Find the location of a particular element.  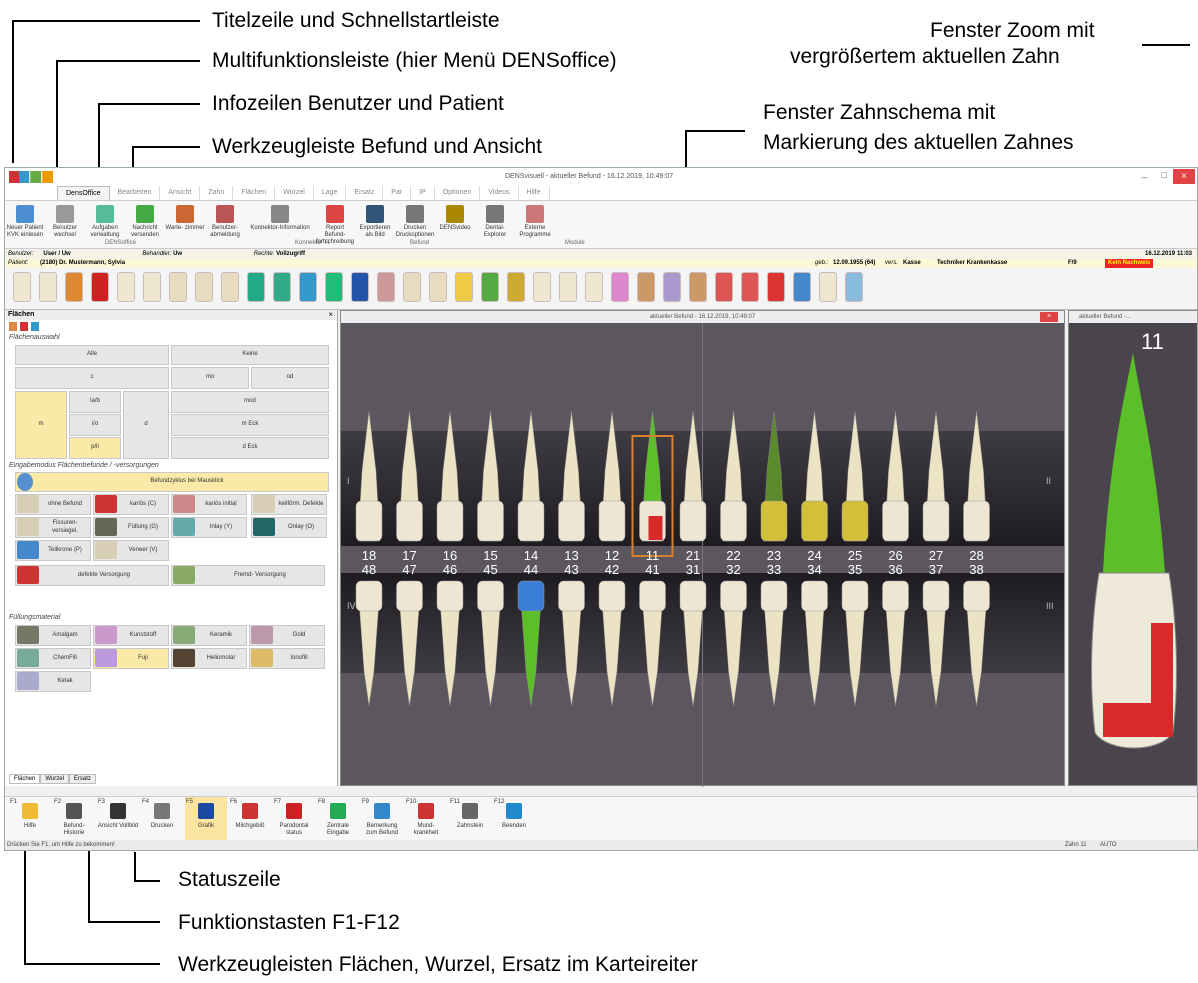

tooth-number-upper: 14 is located at coordinates (531, 555).